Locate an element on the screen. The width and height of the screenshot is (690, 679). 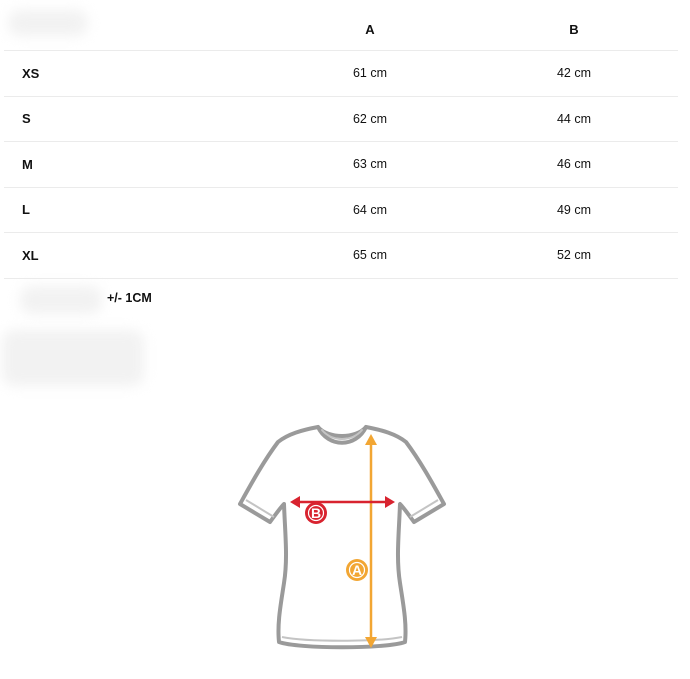
header-a-cell: A is located at coordinates (370, 29).